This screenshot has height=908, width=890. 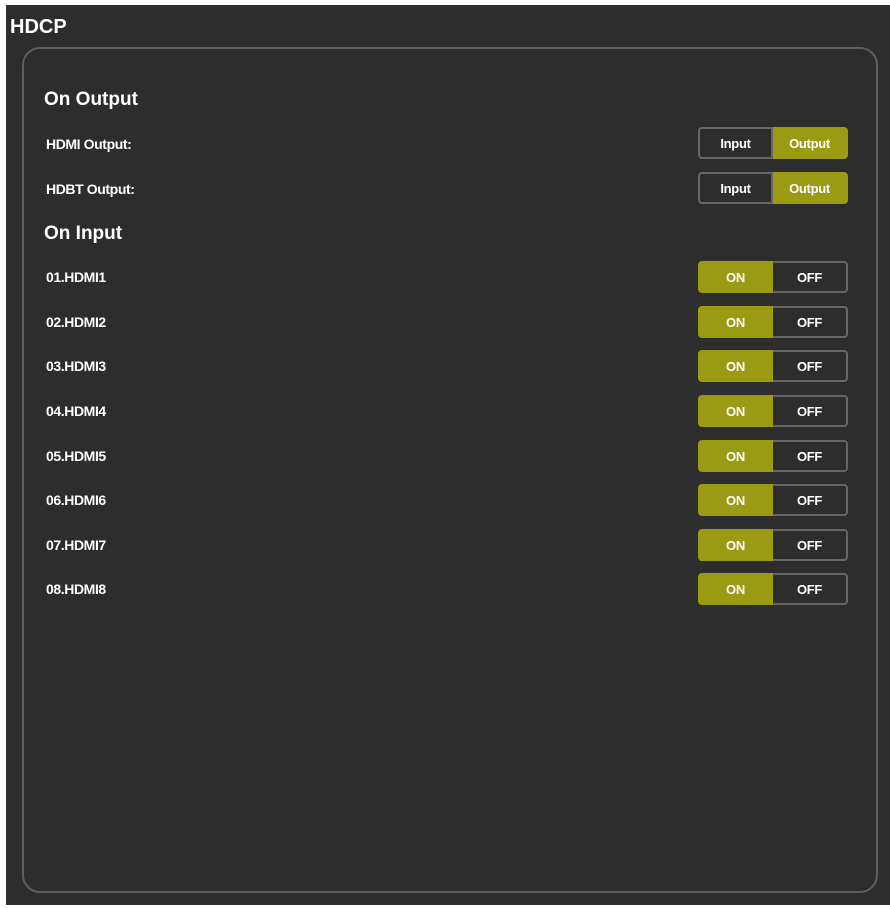 I want to click on hdbt-output-input-button: Input, so click(x=735, y=188).